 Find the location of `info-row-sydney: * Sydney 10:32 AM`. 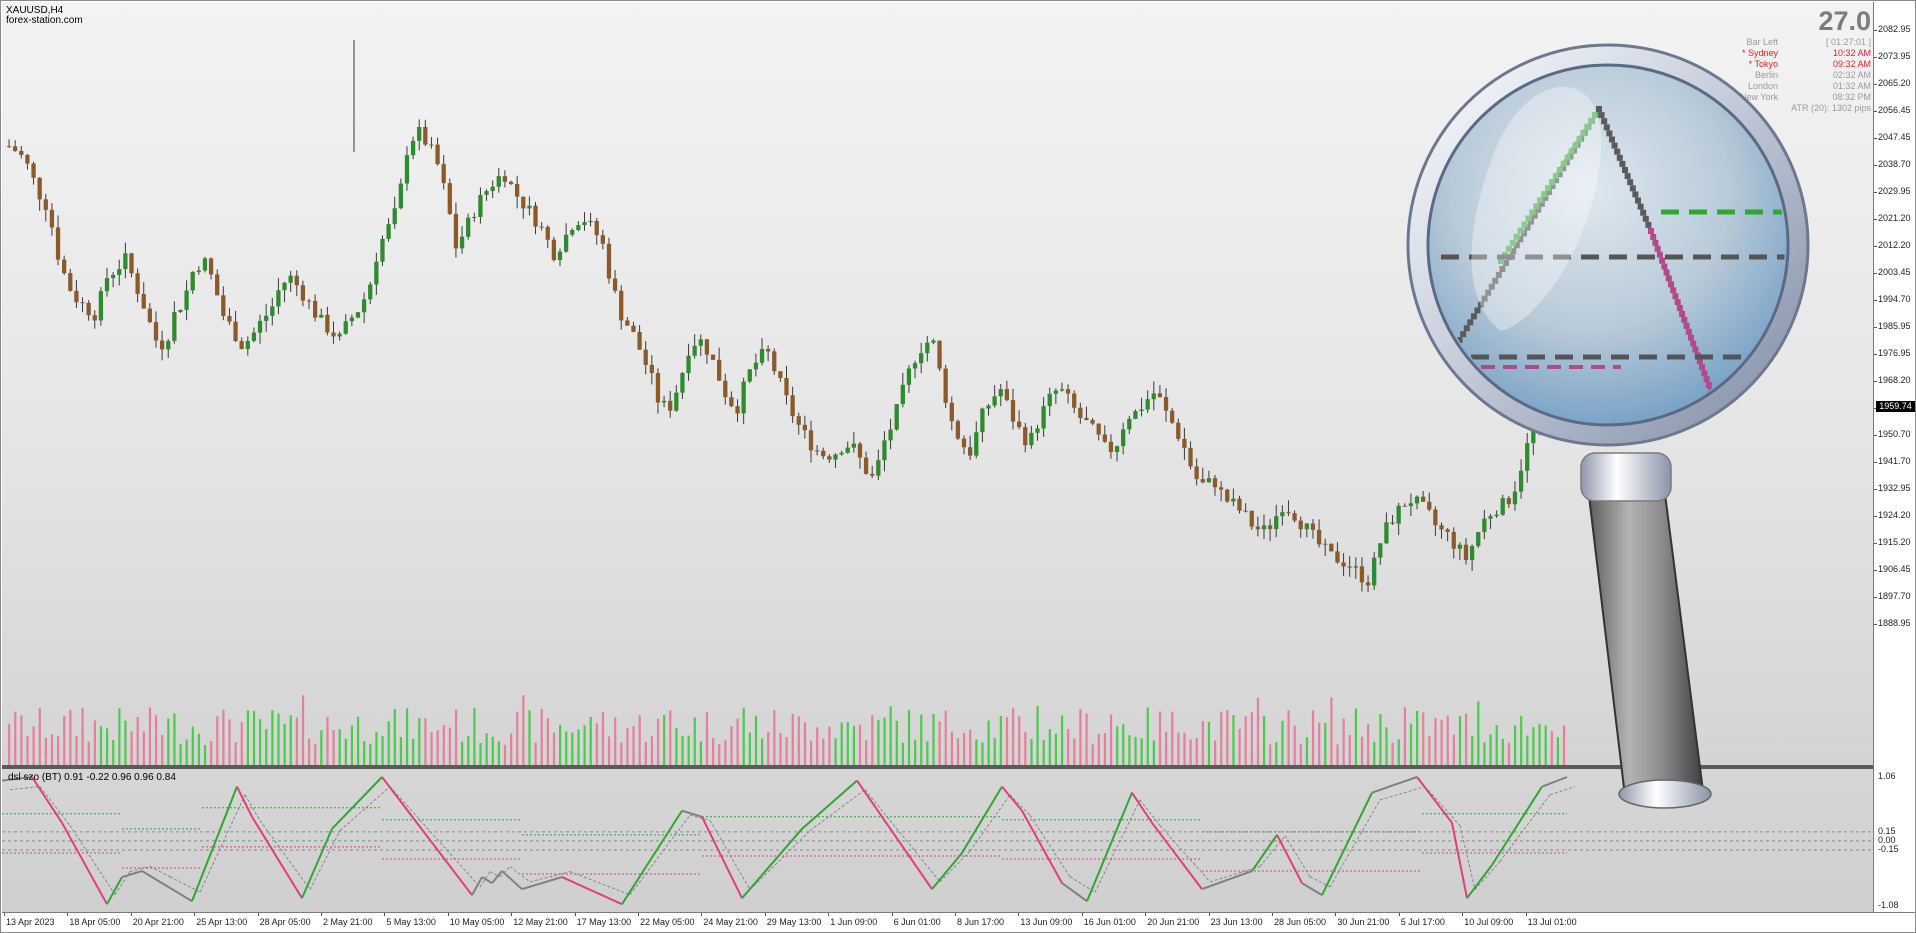

info-row-sydney: * Sydney 10:32 AM is located at coordinates (1773, 53).